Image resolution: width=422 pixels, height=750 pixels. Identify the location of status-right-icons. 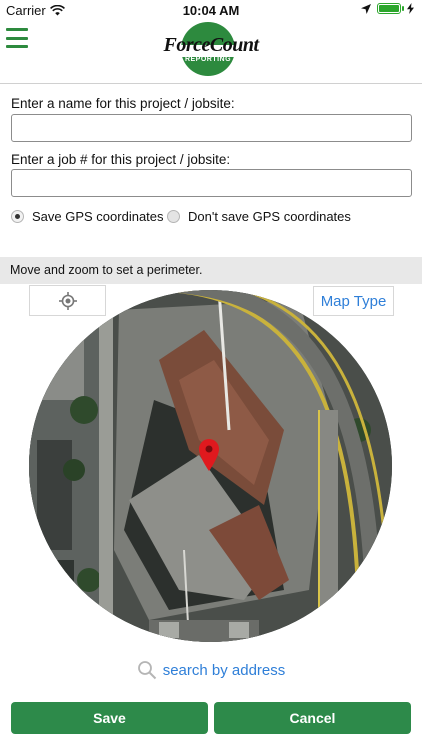
(387, 8).